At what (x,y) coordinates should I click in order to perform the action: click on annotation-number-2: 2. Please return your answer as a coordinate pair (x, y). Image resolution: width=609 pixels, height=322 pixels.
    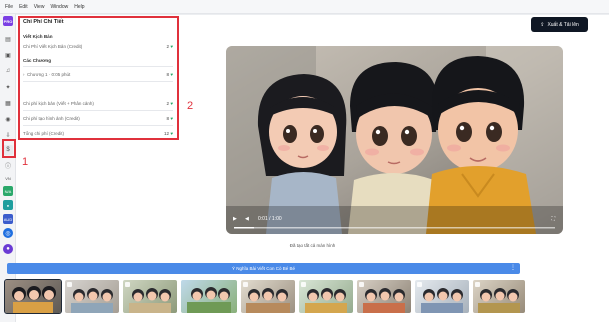
    Looking at the image, I should click on (190, 106).